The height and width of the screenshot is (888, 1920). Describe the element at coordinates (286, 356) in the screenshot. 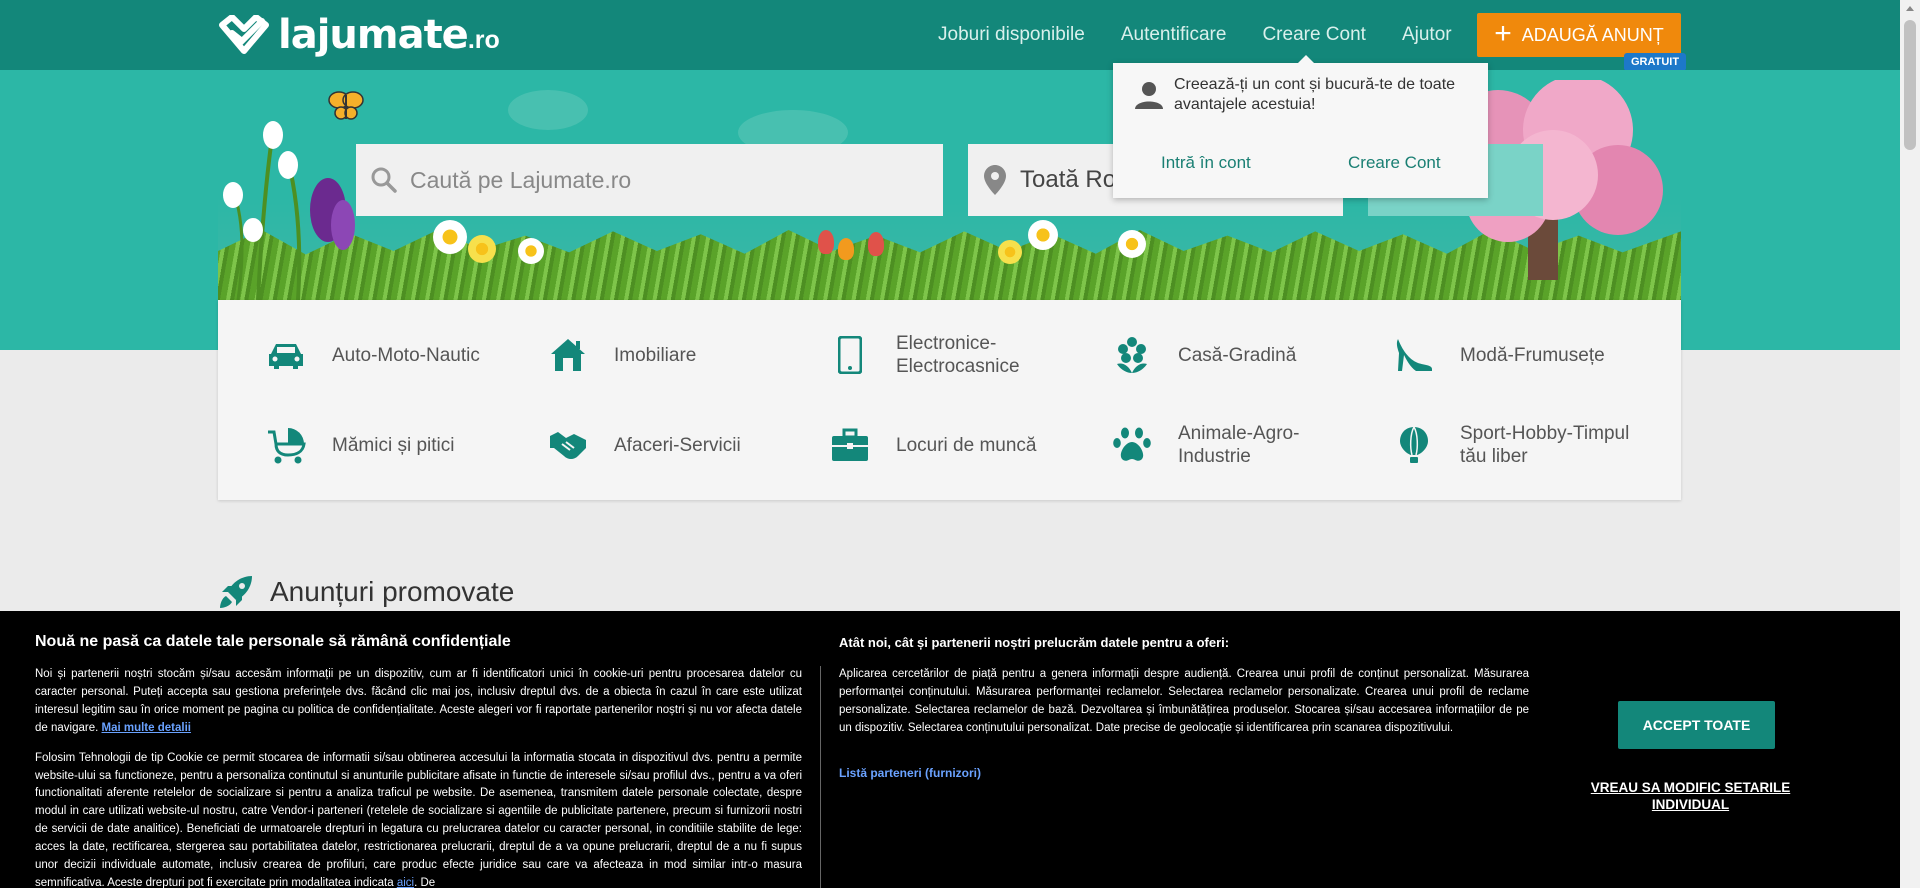

I see `car-icon` at that location.